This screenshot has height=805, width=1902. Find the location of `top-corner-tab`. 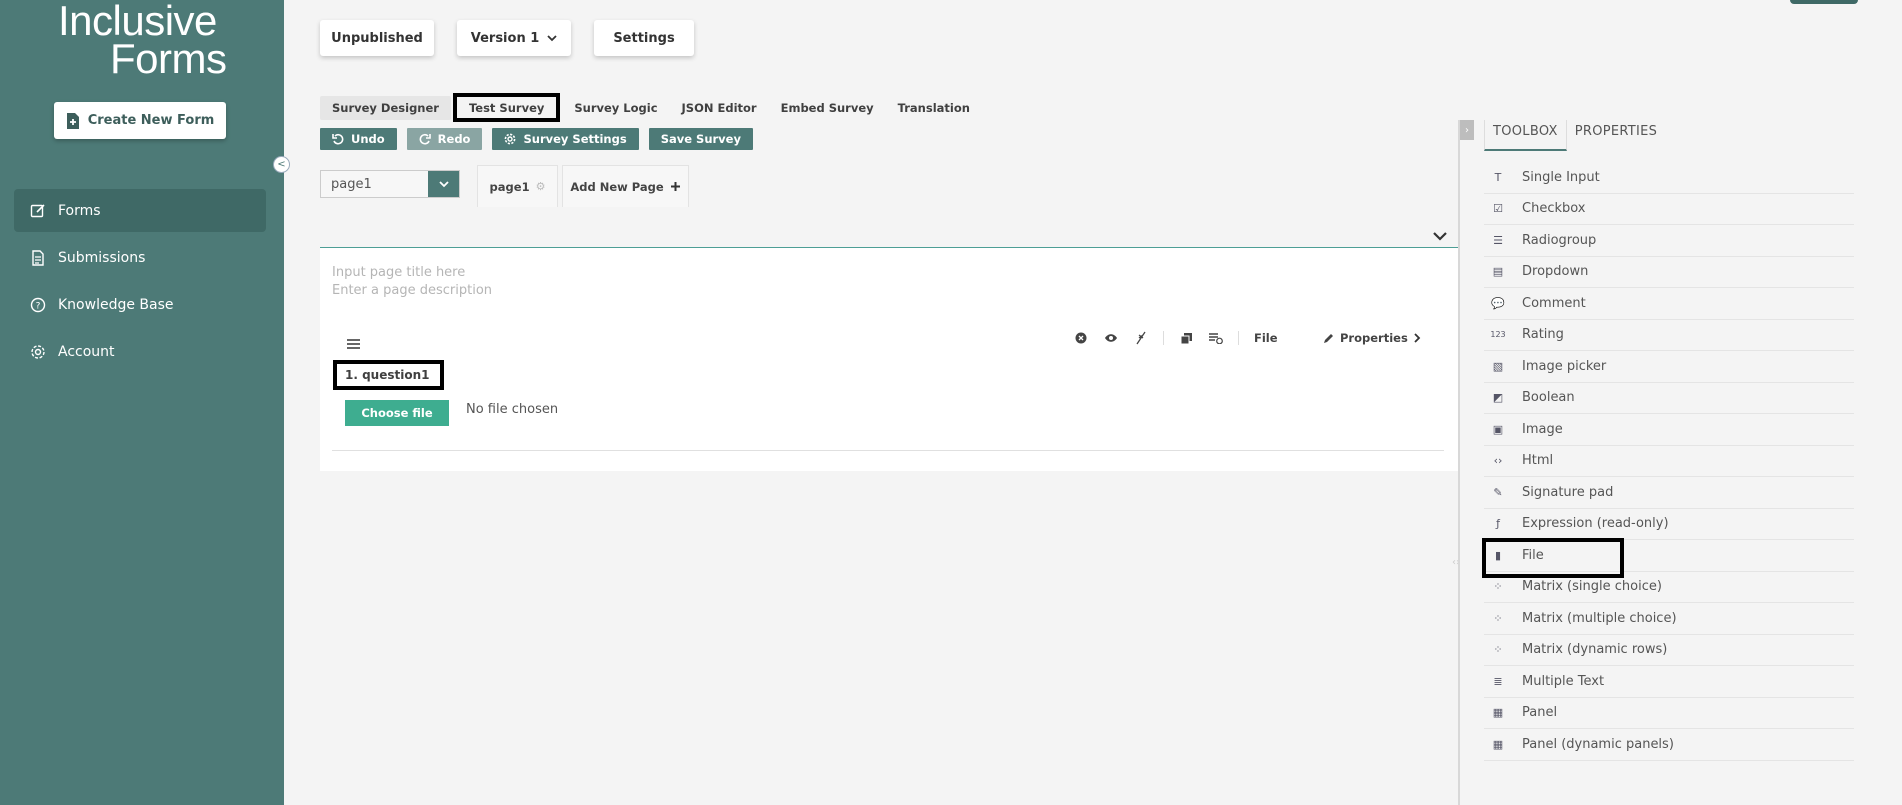

top-corner-tab is located at coordinates (1824, 2).